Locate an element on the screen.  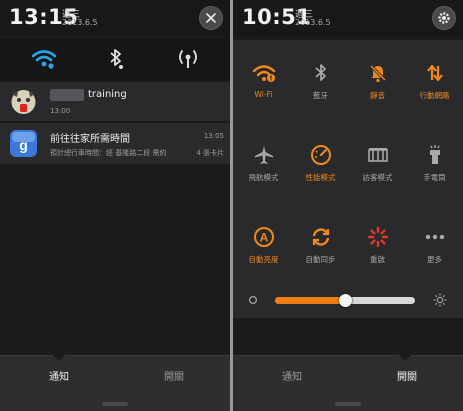
toggle-label: 性能模式 is located at coordinates (320, 177).